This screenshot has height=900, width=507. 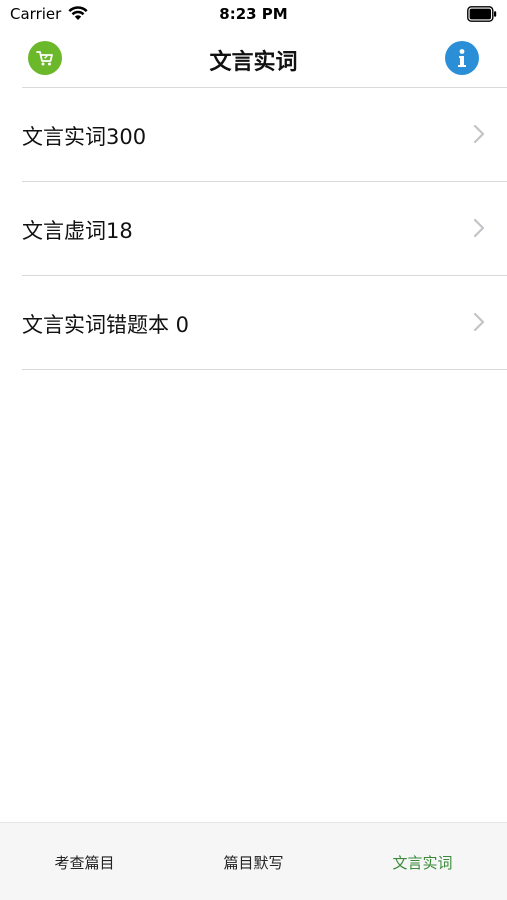 What do you see at coordinates (264, 323) in the screenshot?
I see `list-item-mistakes: 文言实词错题本 0` at bounding box center [264, 323].